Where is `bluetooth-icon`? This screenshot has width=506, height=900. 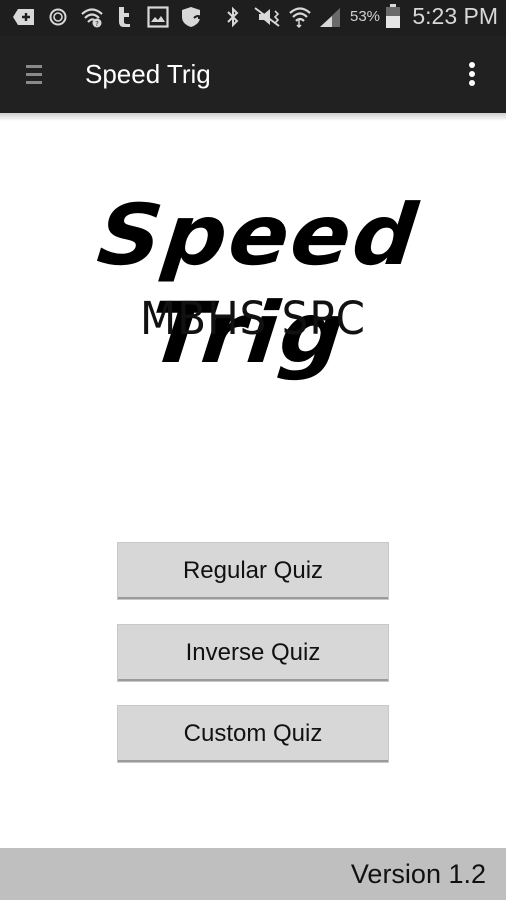
bluetooth-icon is located at coordinates (233, 17).